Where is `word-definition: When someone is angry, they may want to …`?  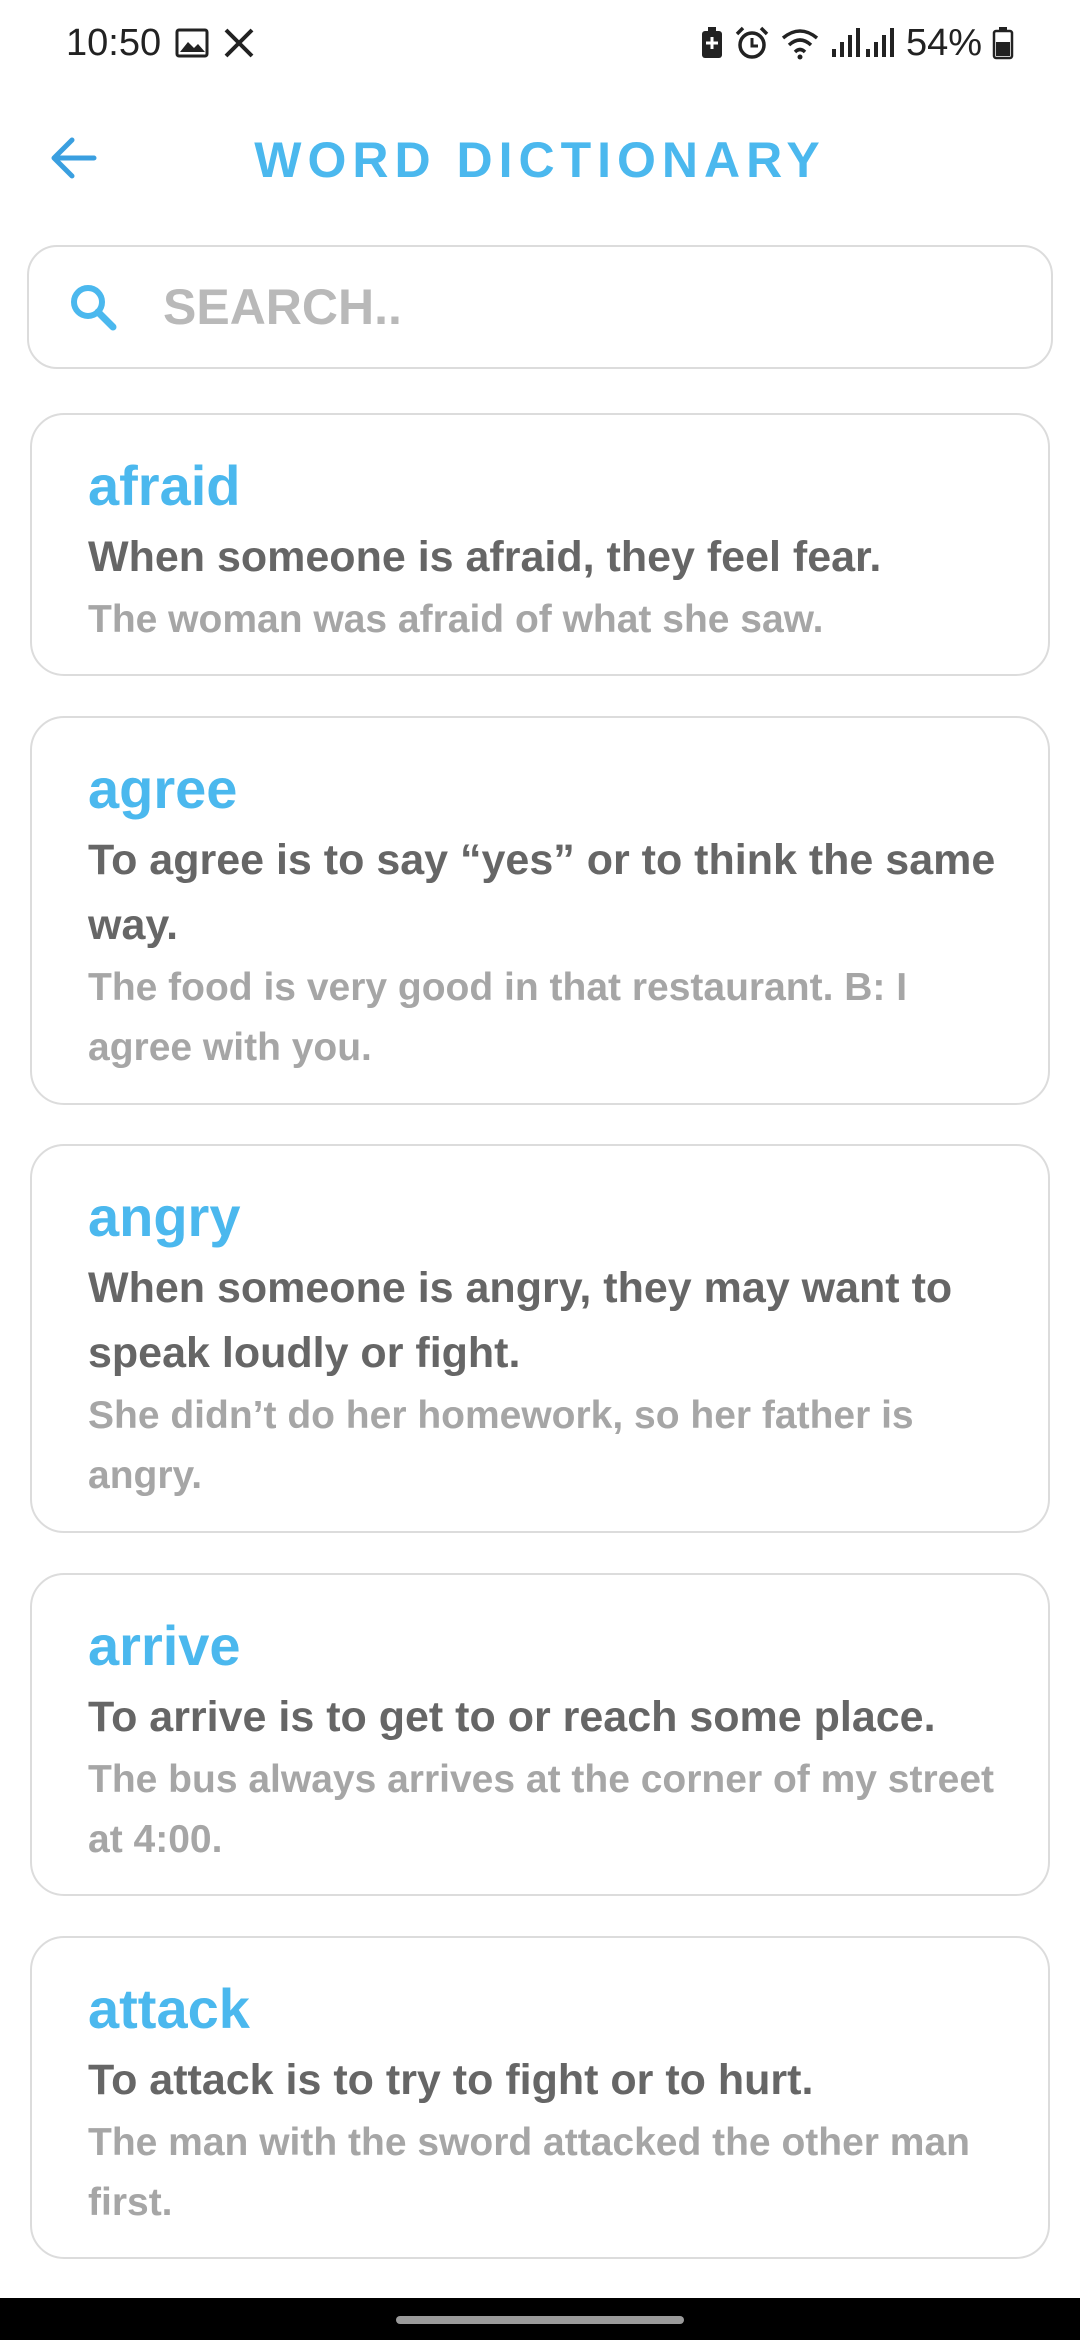
word-definition: When someone is angry, they may want to … is located at coordinates (520, 1320).